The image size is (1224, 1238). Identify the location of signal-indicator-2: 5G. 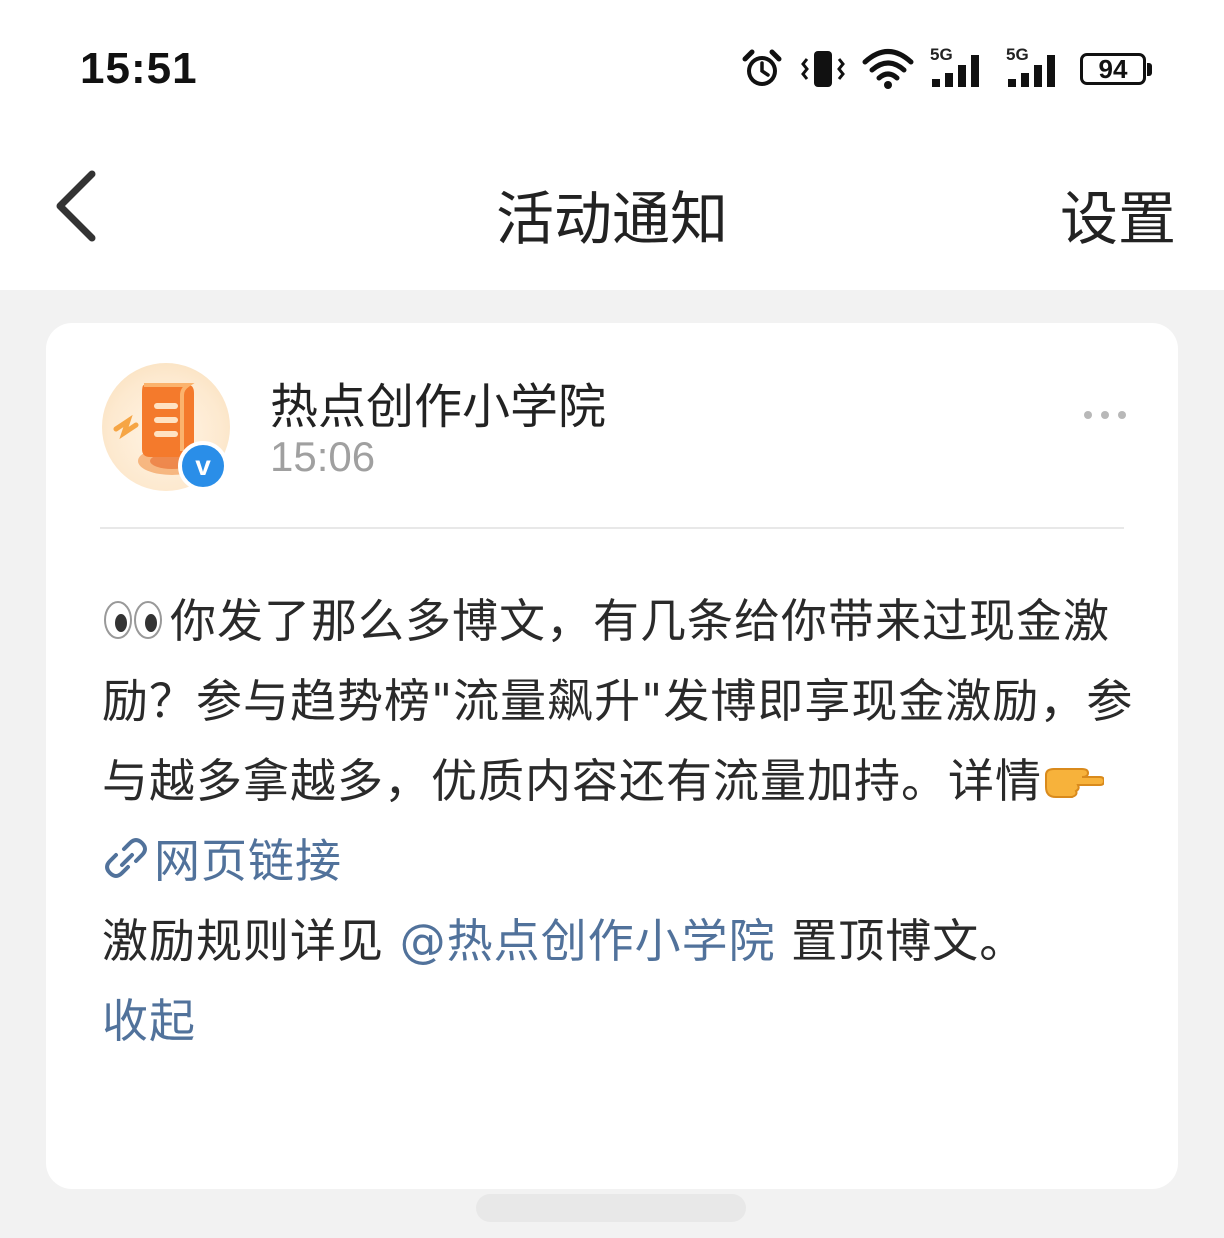
(1035, 67).